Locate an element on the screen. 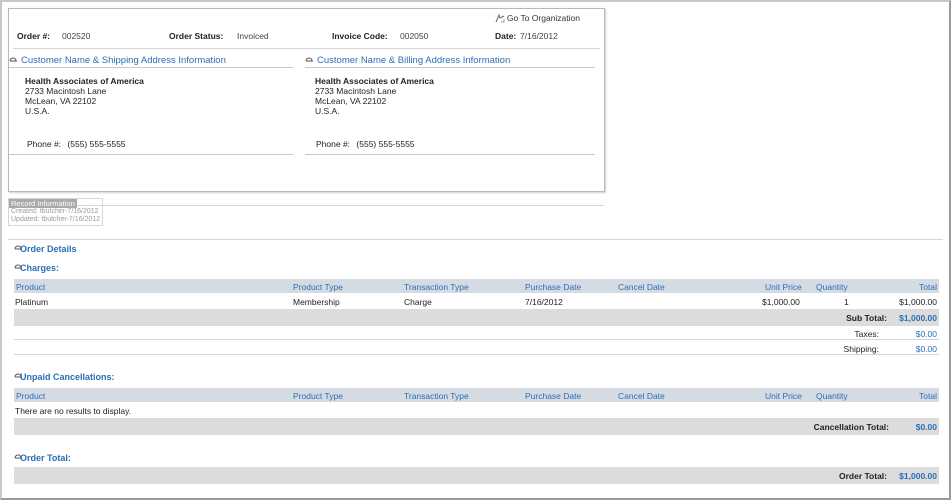  shipping-value: $0.00 is located at coordinates (926, 349).